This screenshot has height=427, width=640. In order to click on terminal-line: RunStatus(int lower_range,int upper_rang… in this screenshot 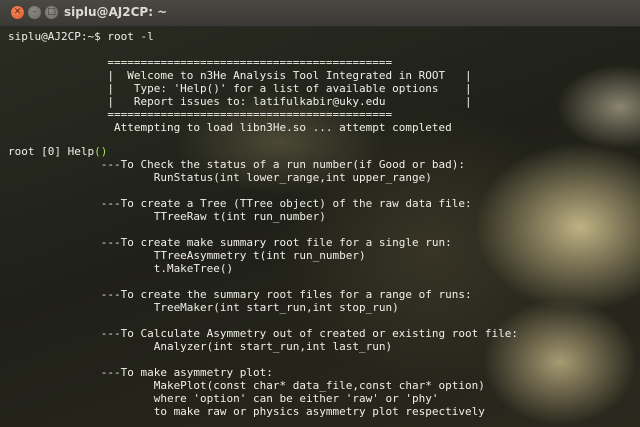, I will do `click(220, 177)`.